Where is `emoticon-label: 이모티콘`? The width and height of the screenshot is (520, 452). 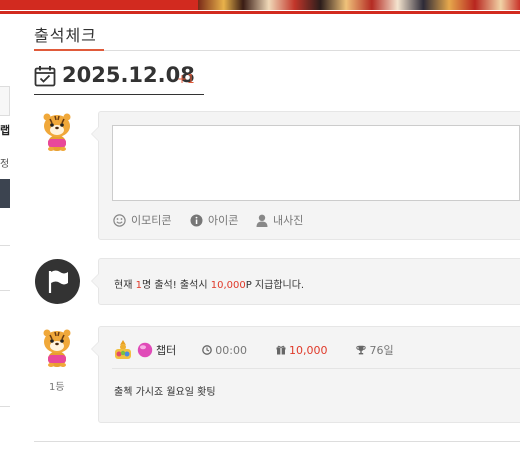 emoticon-label: 이모티콘 is located at coordinates (151, 220).